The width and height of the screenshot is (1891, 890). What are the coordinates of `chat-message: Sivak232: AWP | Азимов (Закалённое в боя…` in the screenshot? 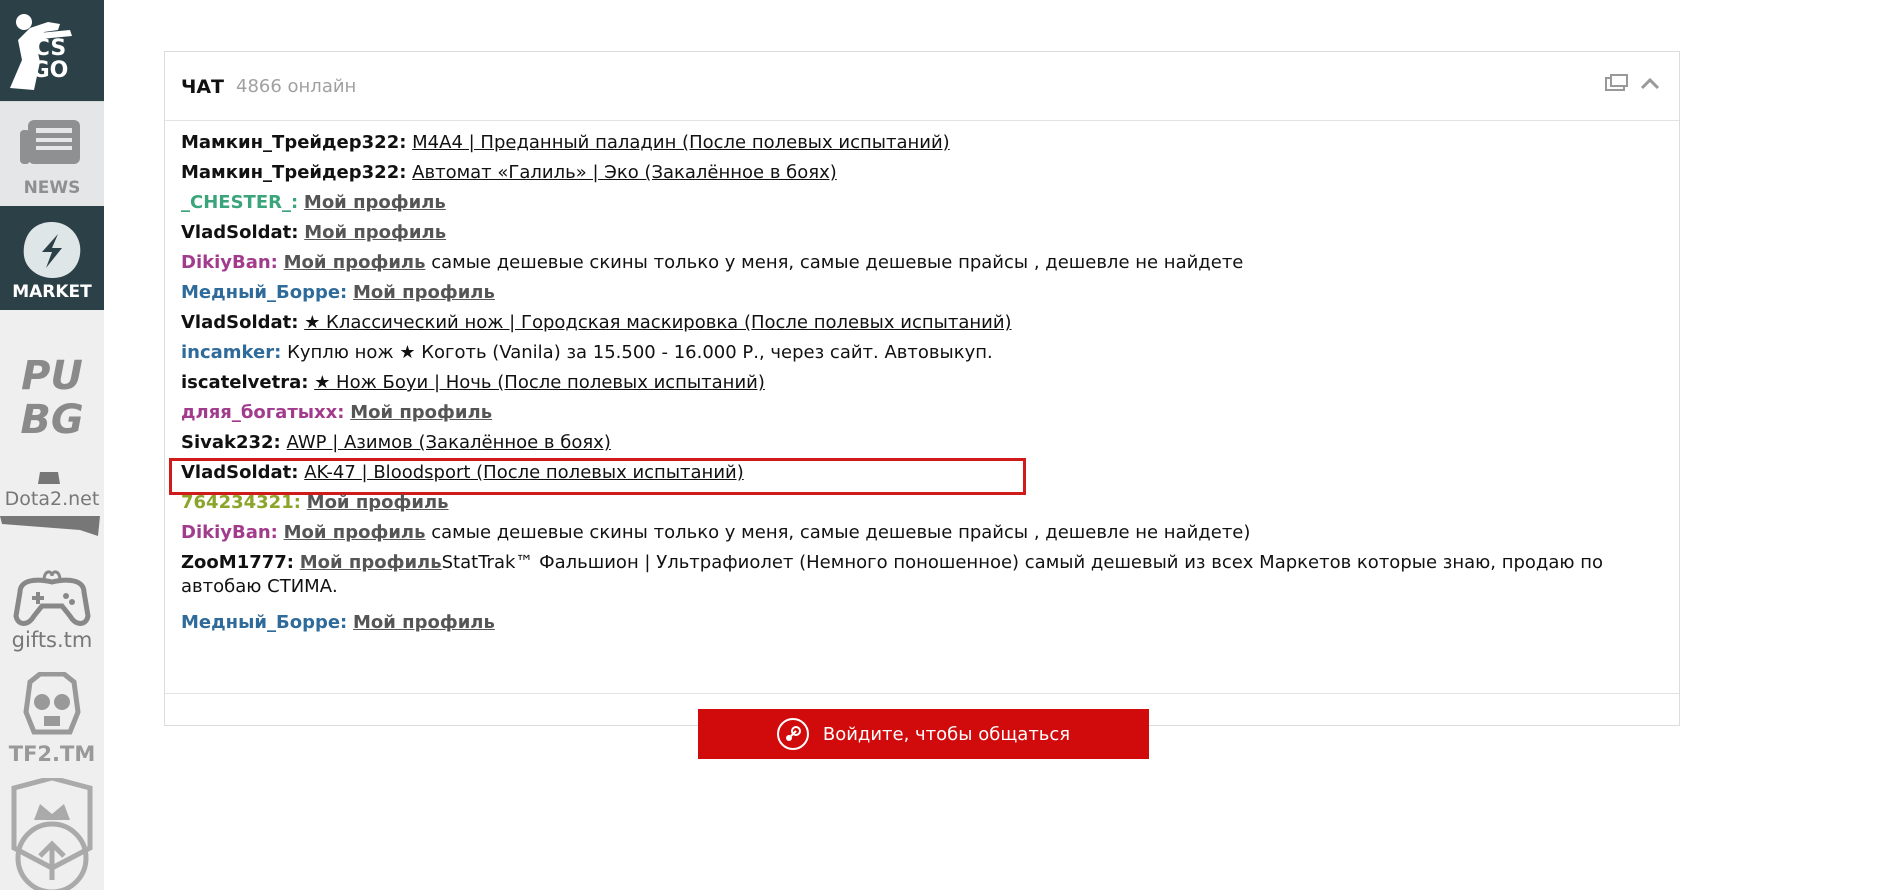 It's located at (396, 443).